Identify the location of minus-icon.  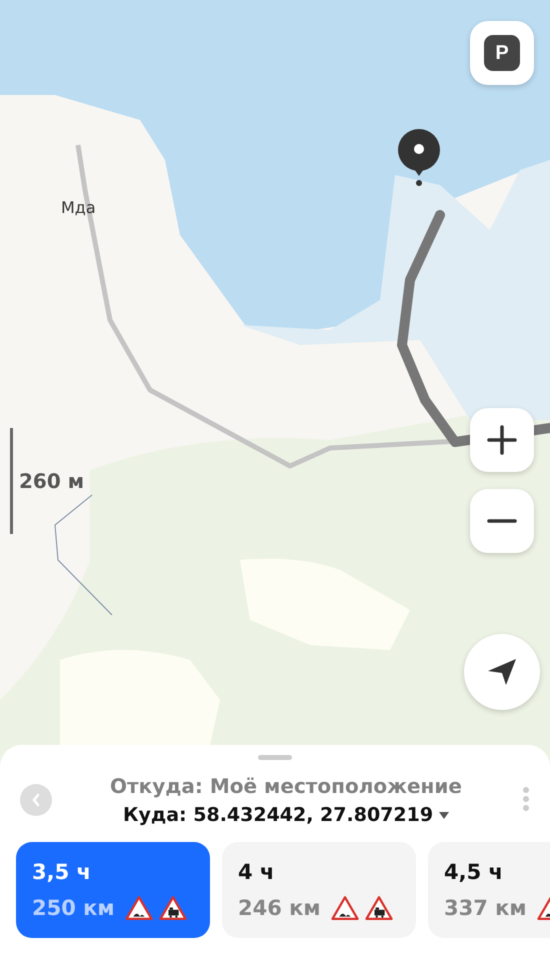
(502, 521).